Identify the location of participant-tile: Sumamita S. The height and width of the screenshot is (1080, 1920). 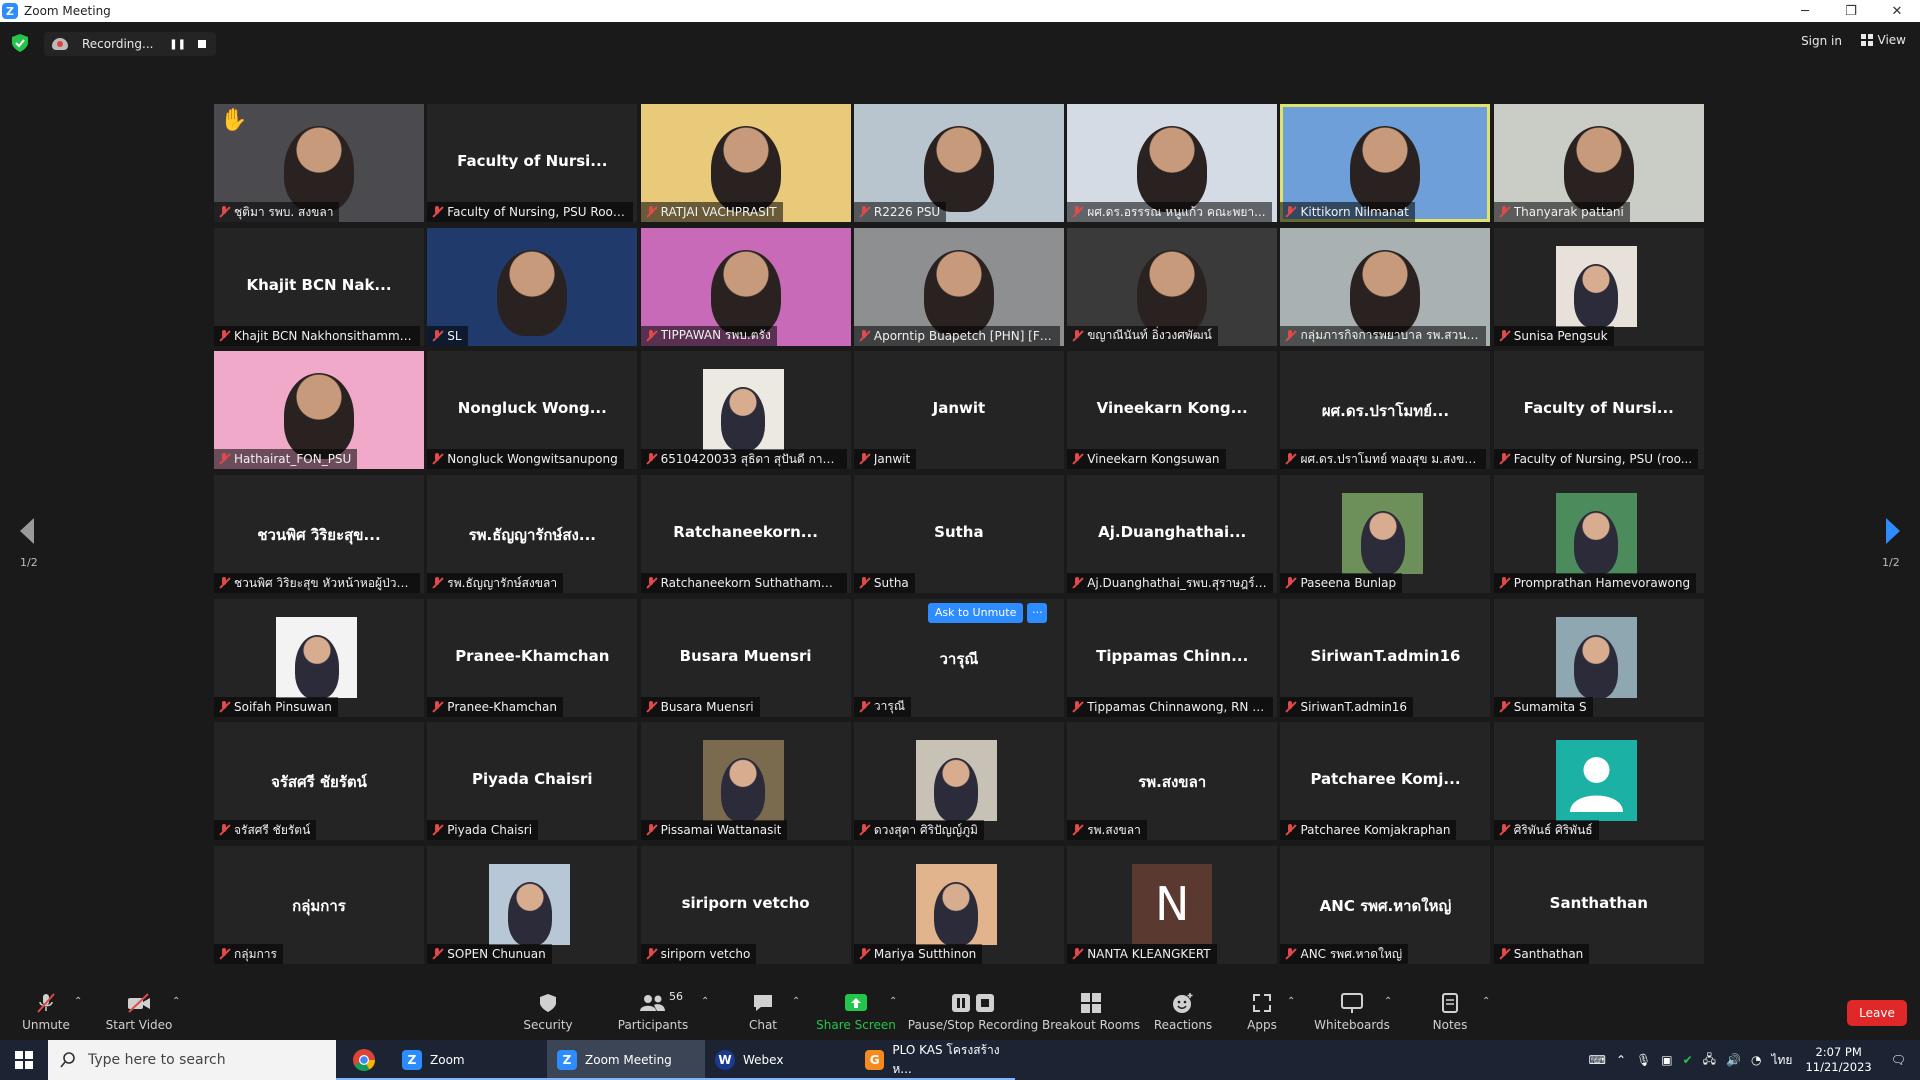
(1598, 657).